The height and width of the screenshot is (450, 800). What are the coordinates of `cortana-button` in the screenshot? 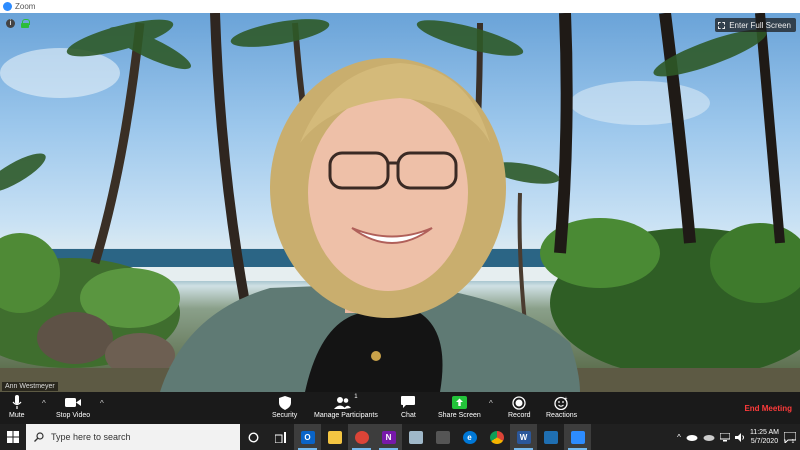 It's located at (253, 437).